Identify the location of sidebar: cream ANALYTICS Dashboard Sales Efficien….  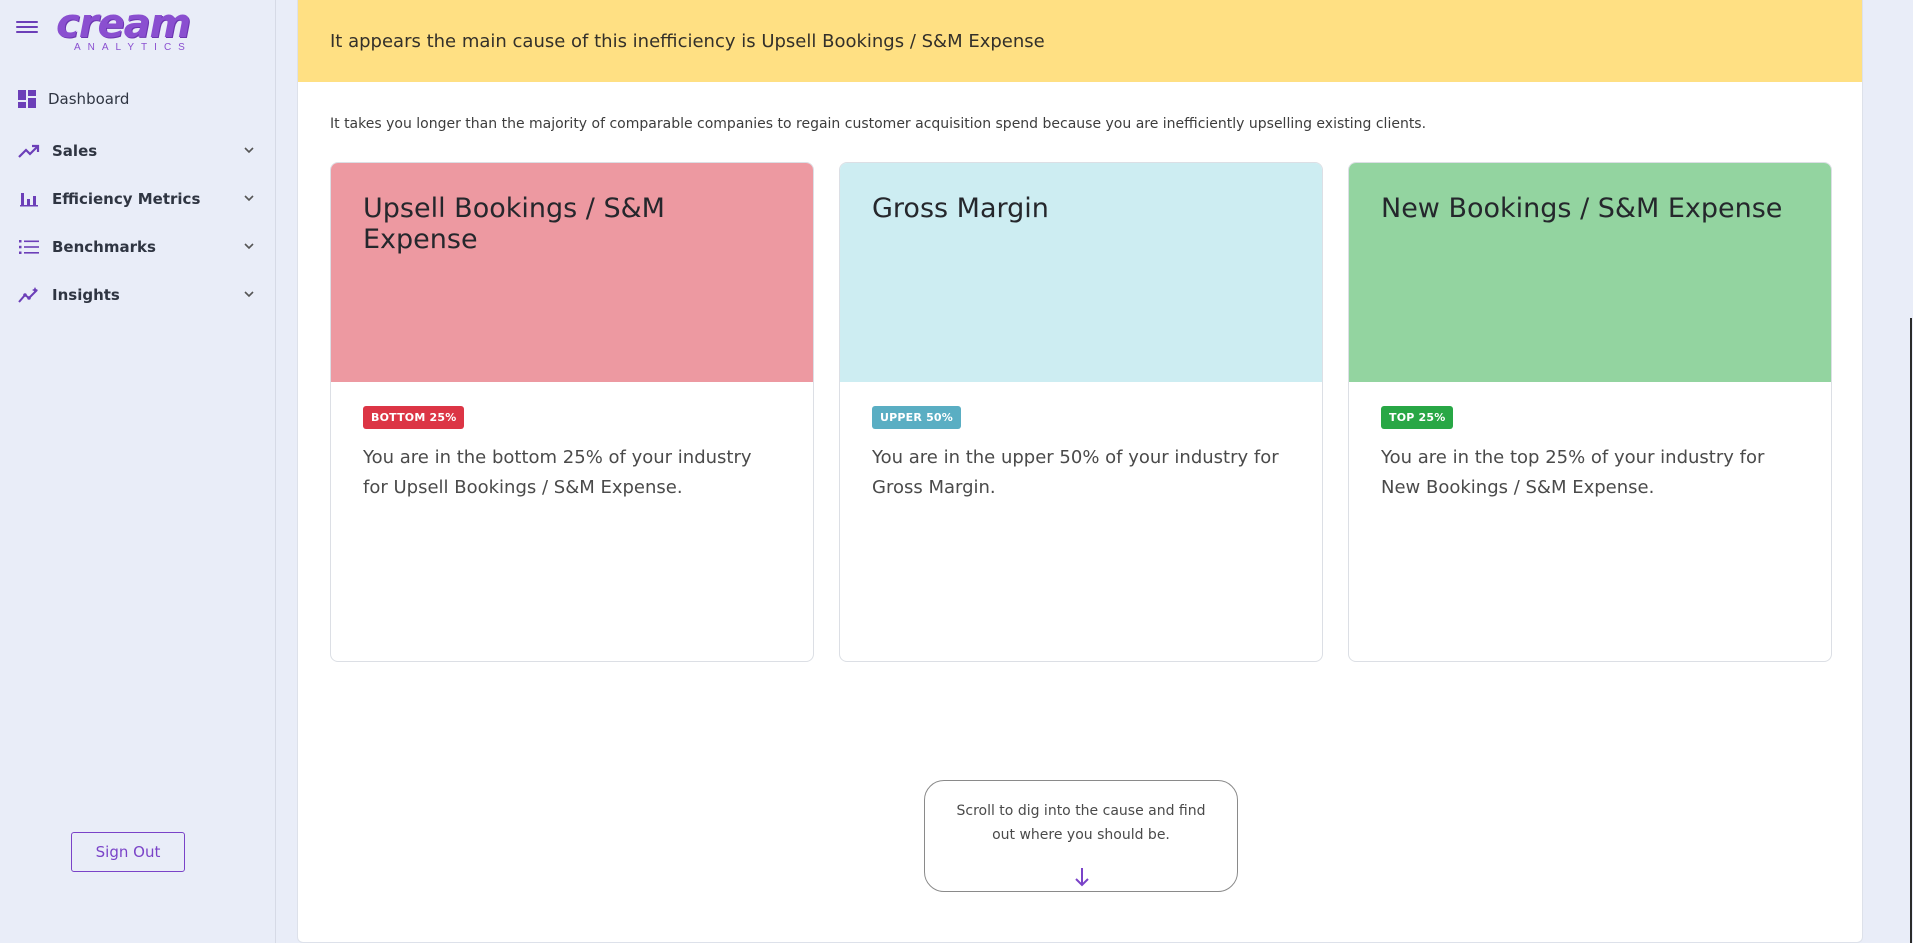
(138, 471).